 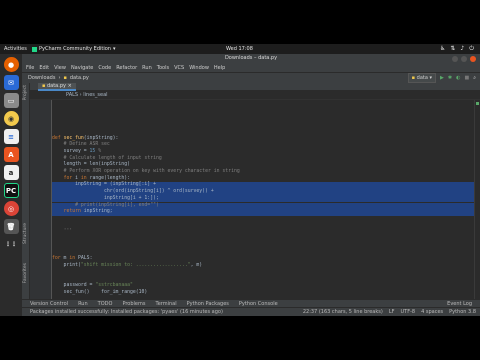 I want to click on code-line: survey = 15 %, so click(x=263, y=152).